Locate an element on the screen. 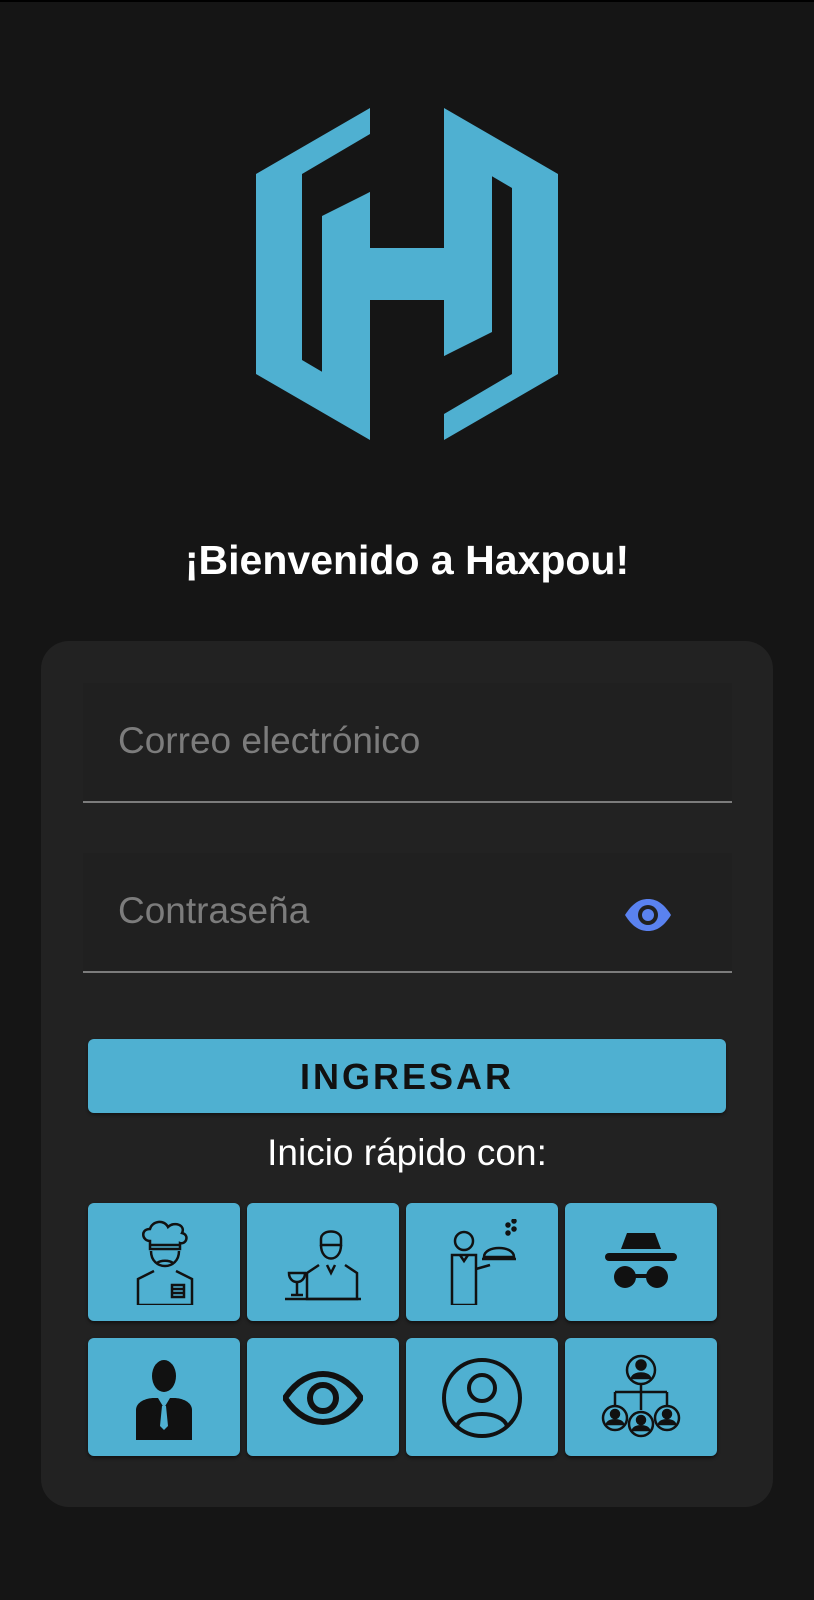 This screenshot has height=1600, width=814. quick-login-incognito is located at coordinates (641, 1262).